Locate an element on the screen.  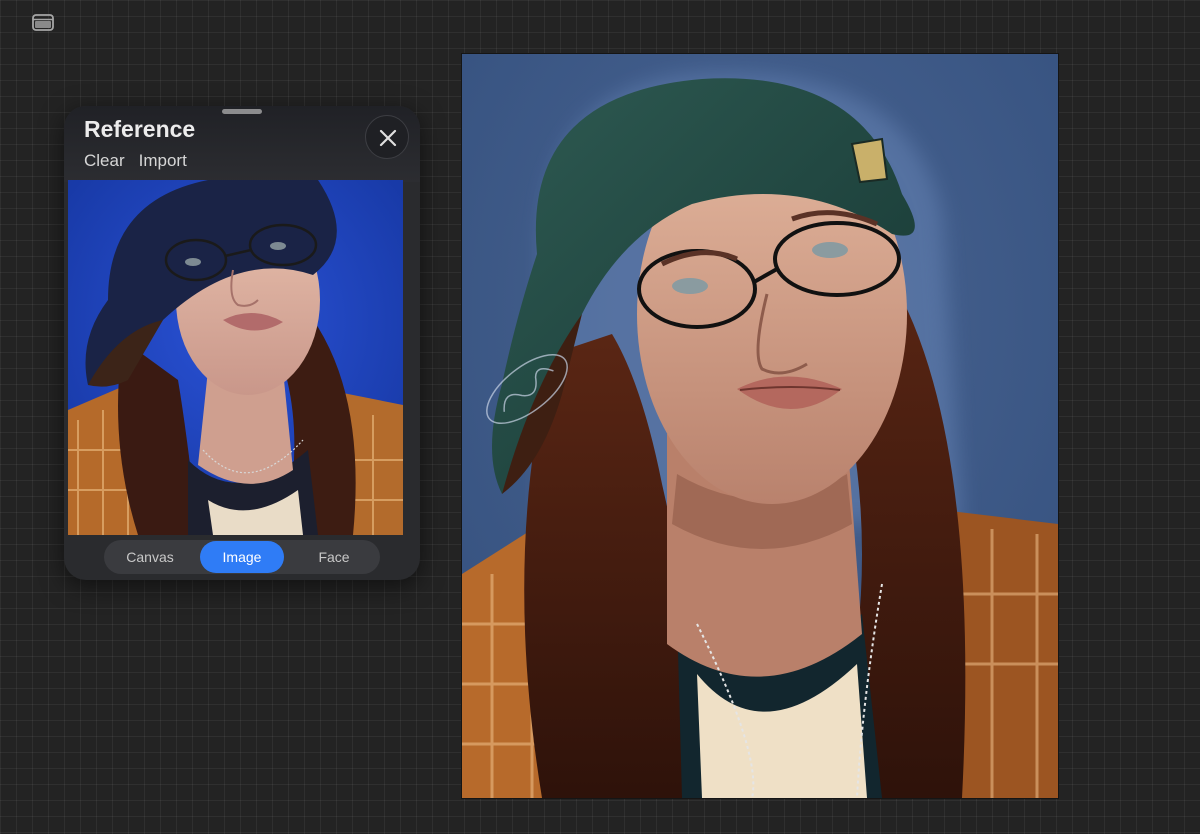
clear-button: Clear is located at coordinates (104, 161).